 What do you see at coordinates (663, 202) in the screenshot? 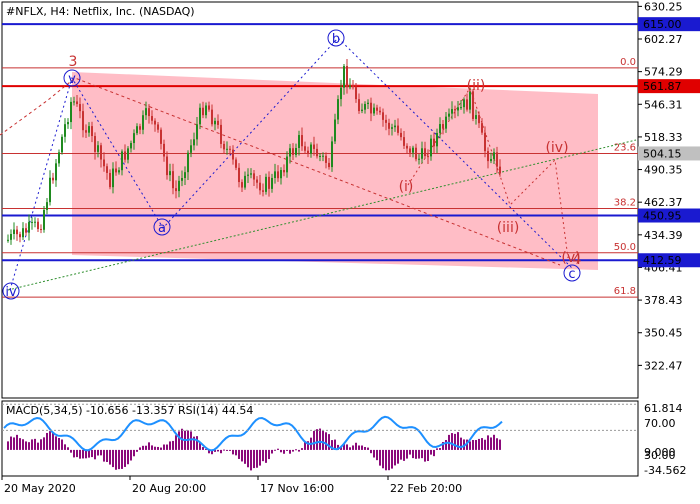
I see `y-tick-label: 462.37` at bounding box center [663, 202].